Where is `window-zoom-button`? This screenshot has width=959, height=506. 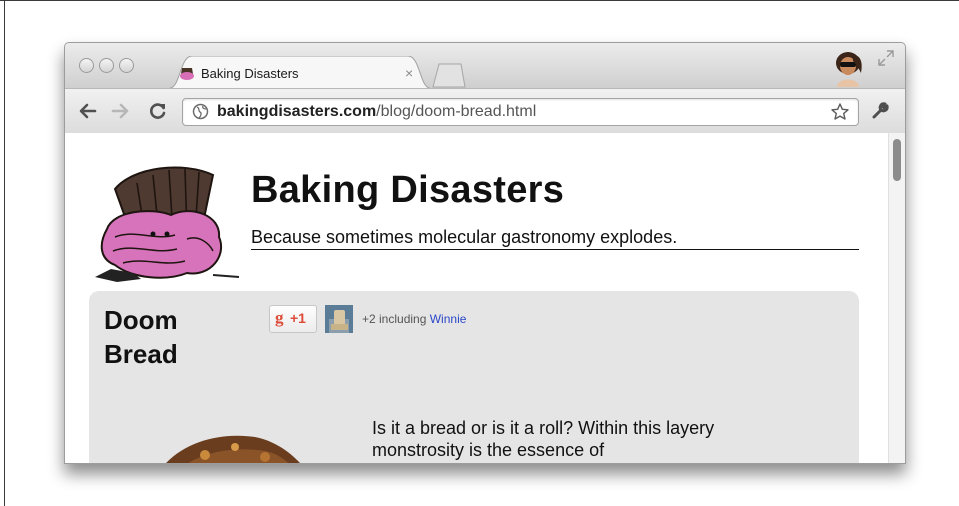
window-zoom-button is located at coordinates (126, 65).